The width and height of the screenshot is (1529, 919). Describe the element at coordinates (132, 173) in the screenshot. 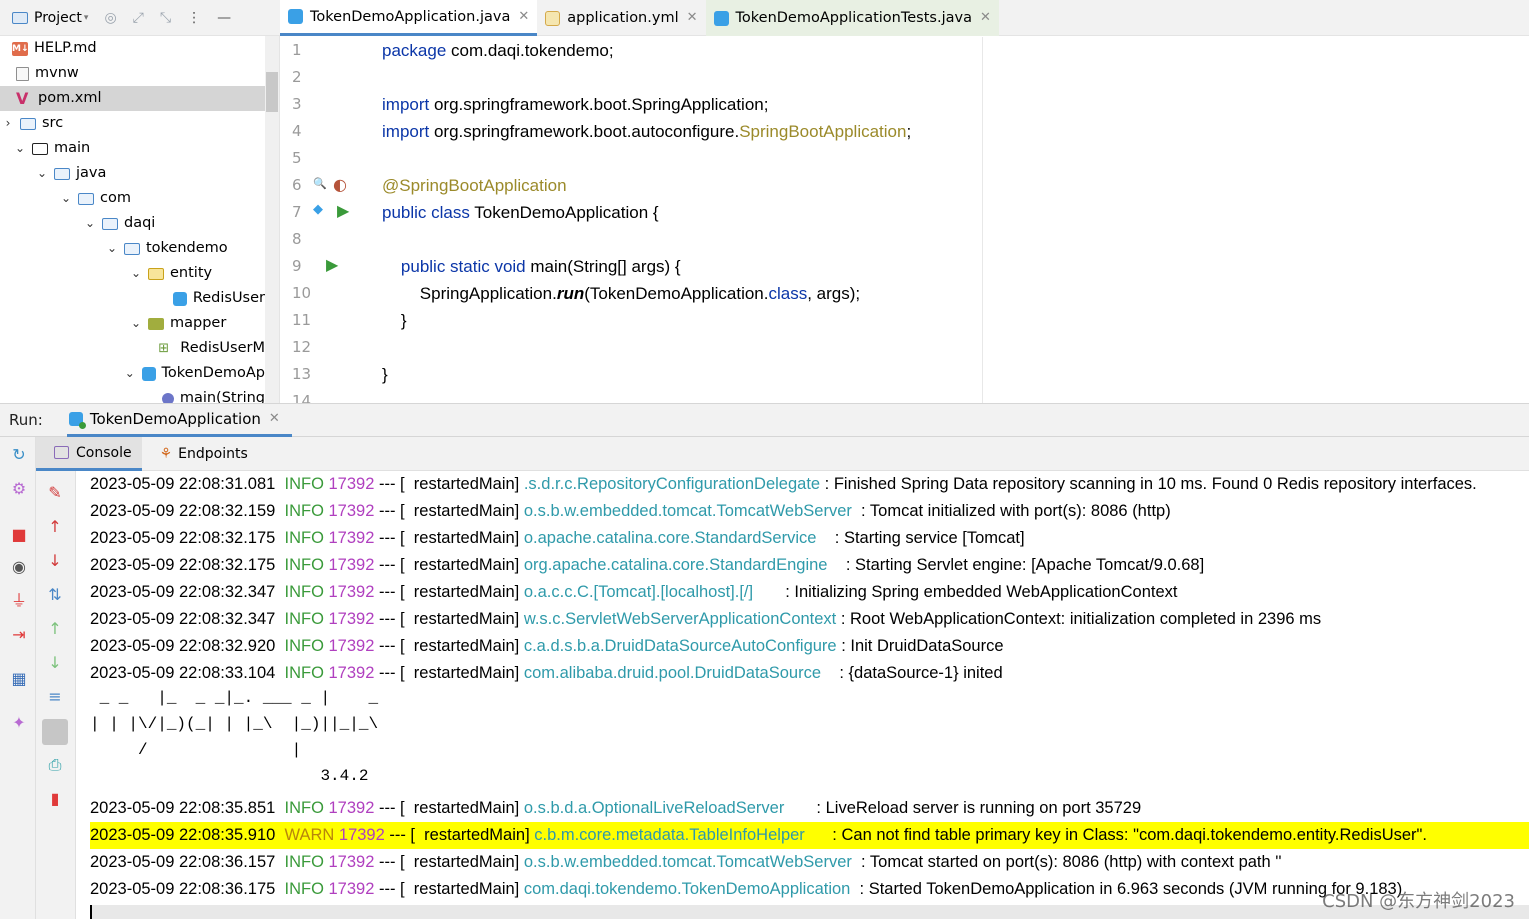

I see `tree-item-java: ⌄ java` at that location.